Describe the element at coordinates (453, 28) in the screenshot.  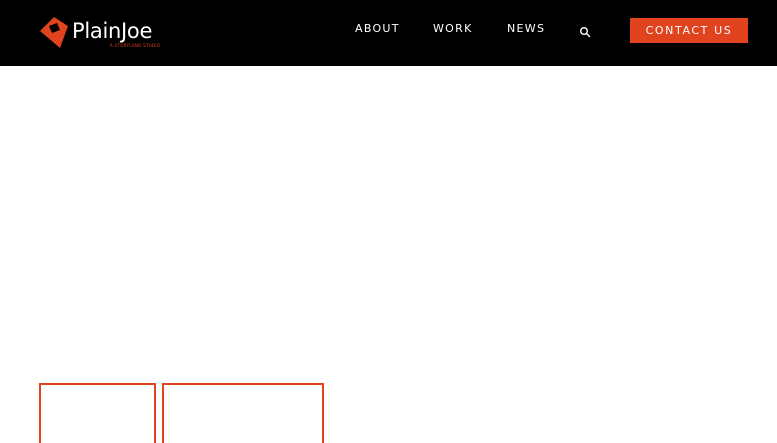
I see `nav-work-link: WORK` at that location.